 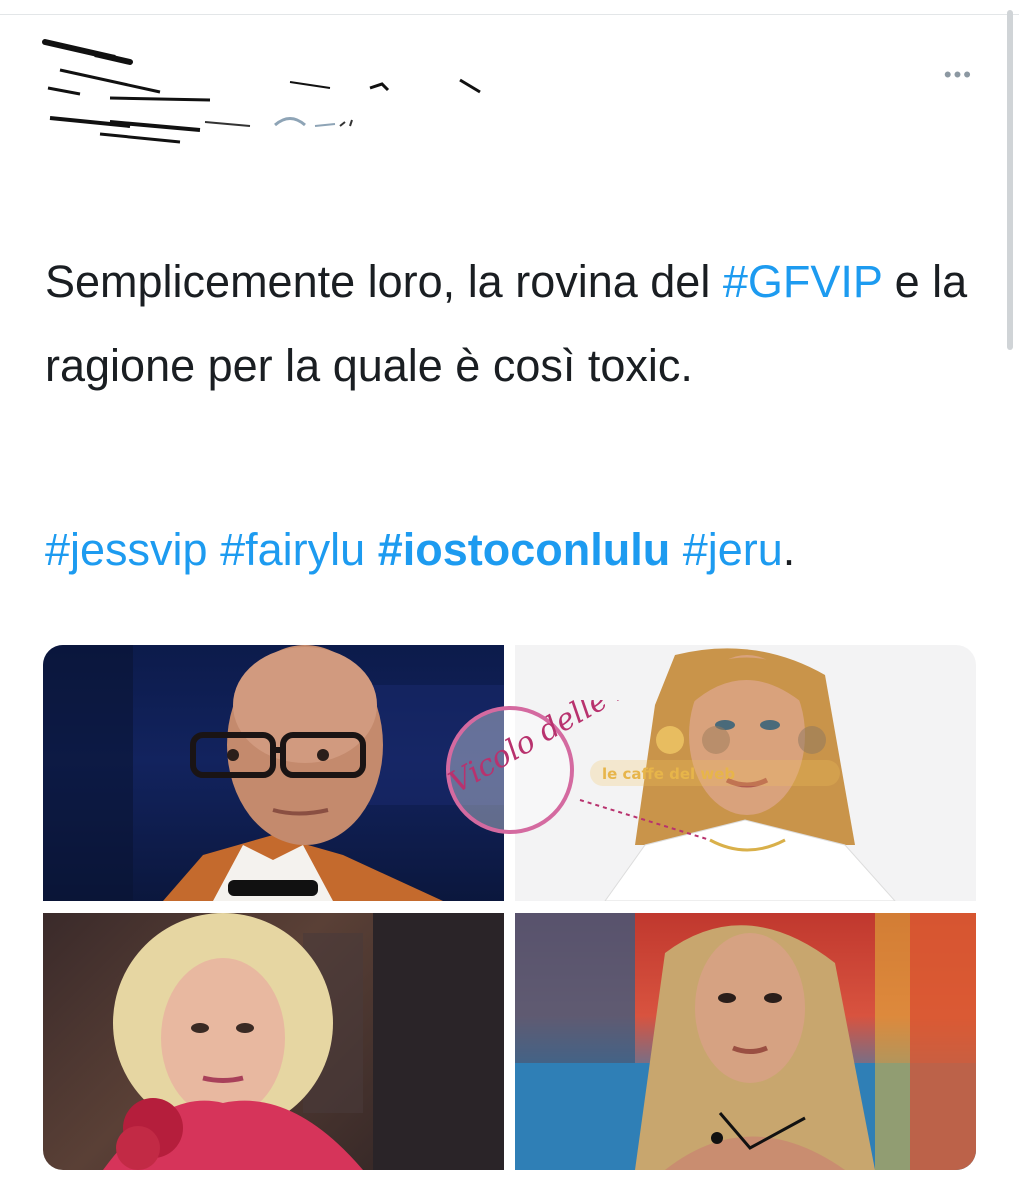 What do you see at coordinates (303, 1041) in the screenshot?
I see `photo-3-image` at bounding box center [303, 1041].